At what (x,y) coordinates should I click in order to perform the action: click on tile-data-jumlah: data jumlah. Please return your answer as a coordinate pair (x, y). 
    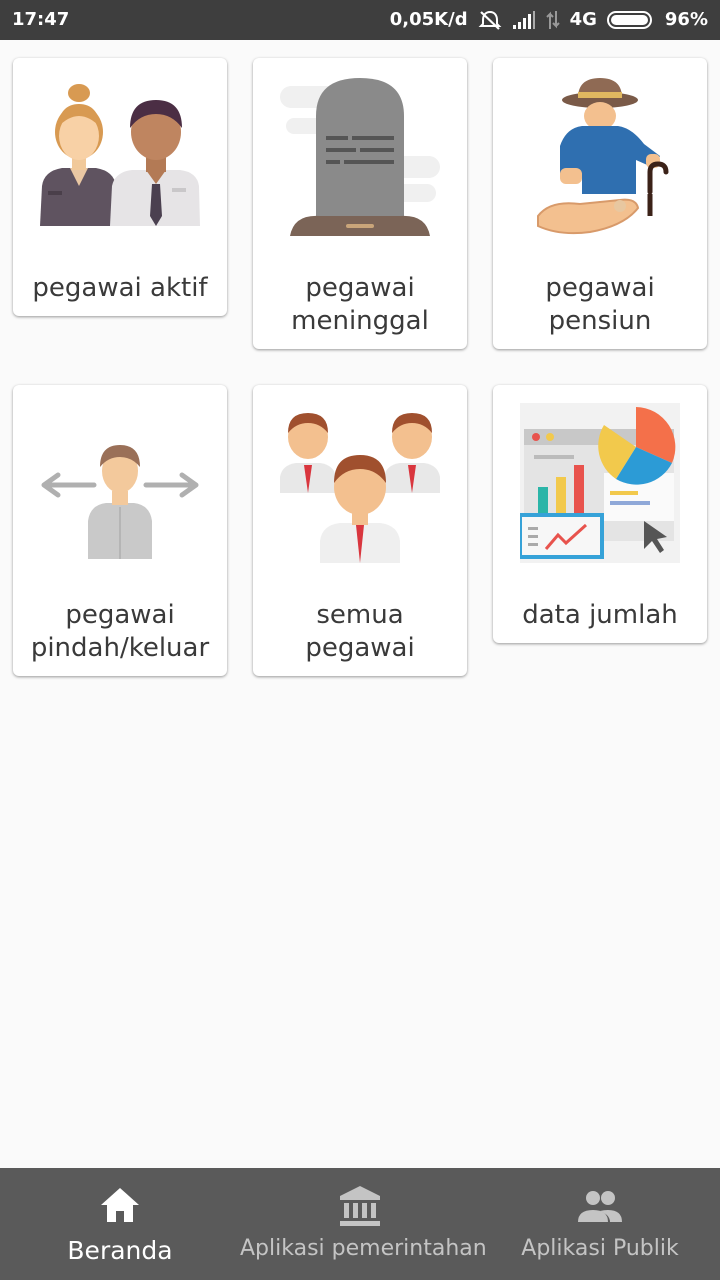
    Looking at the image, I should click on (600, 514).